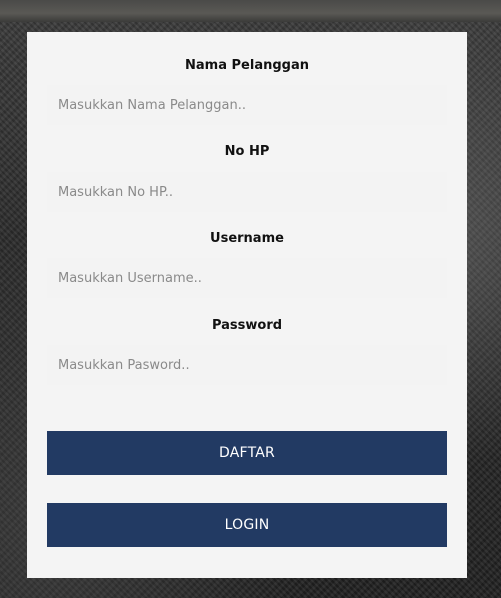 This screenshot has width=501, height=598. What do you see at coordinates (247, 278) in the screenshot?
I see `username-input` at bounding box center [247, 278].